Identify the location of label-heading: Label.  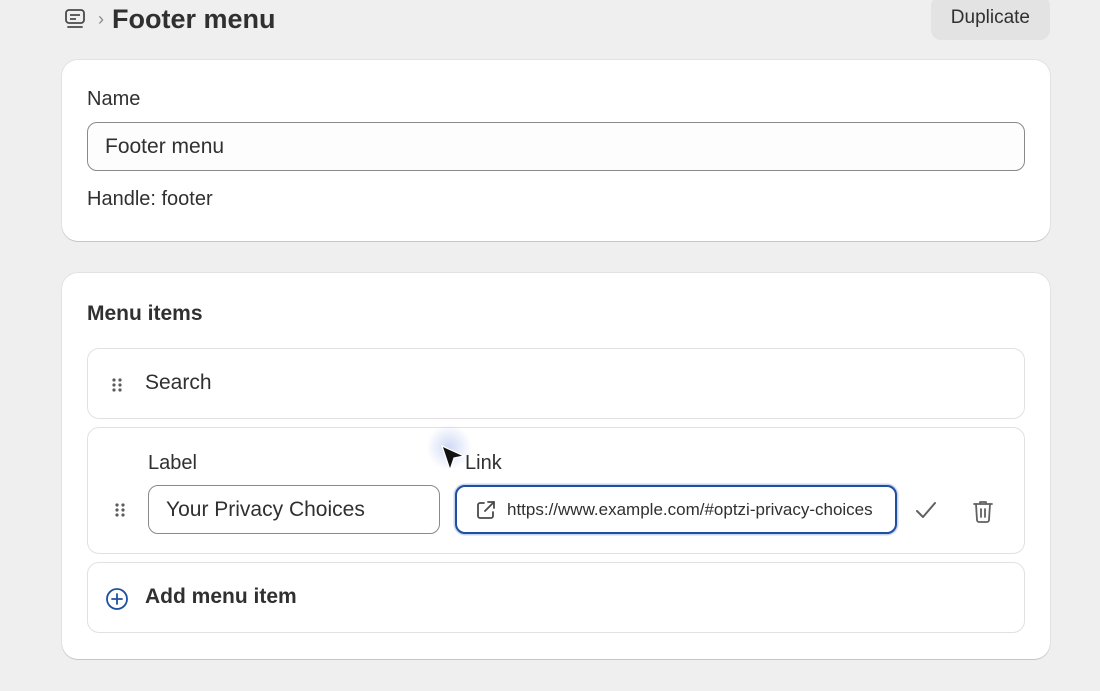
(172, 463).